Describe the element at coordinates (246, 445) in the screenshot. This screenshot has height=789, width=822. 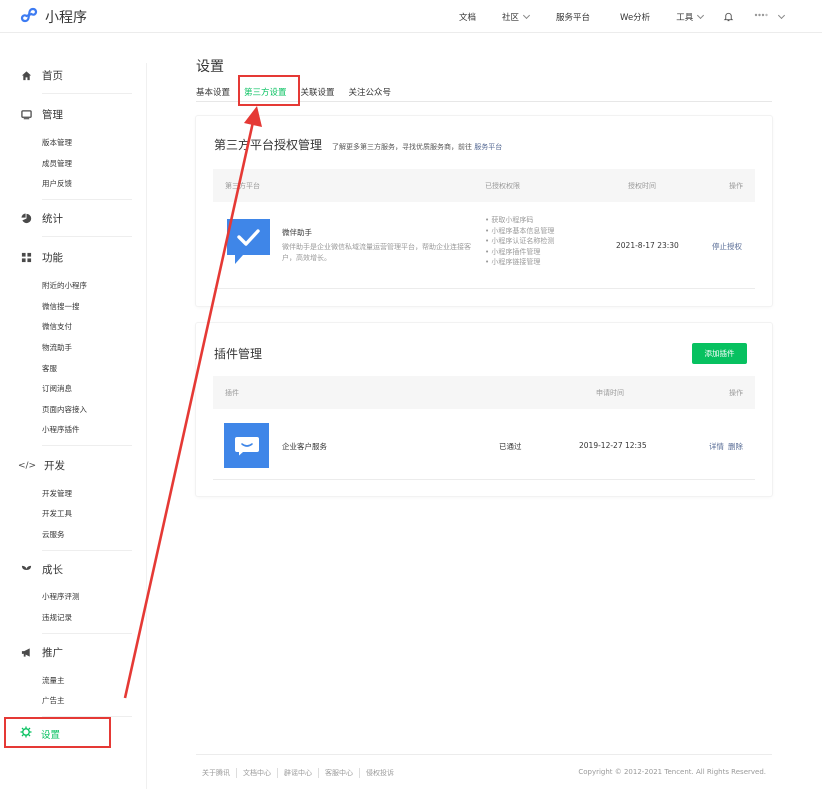
I see `chat-app-icon` at that location.